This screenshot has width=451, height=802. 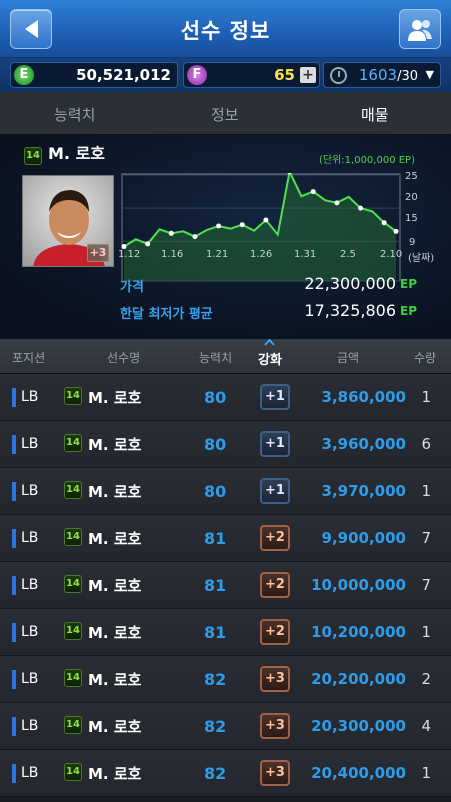 I want to click on avg-price-value: 17,325,806, so click(x=350, y=310).